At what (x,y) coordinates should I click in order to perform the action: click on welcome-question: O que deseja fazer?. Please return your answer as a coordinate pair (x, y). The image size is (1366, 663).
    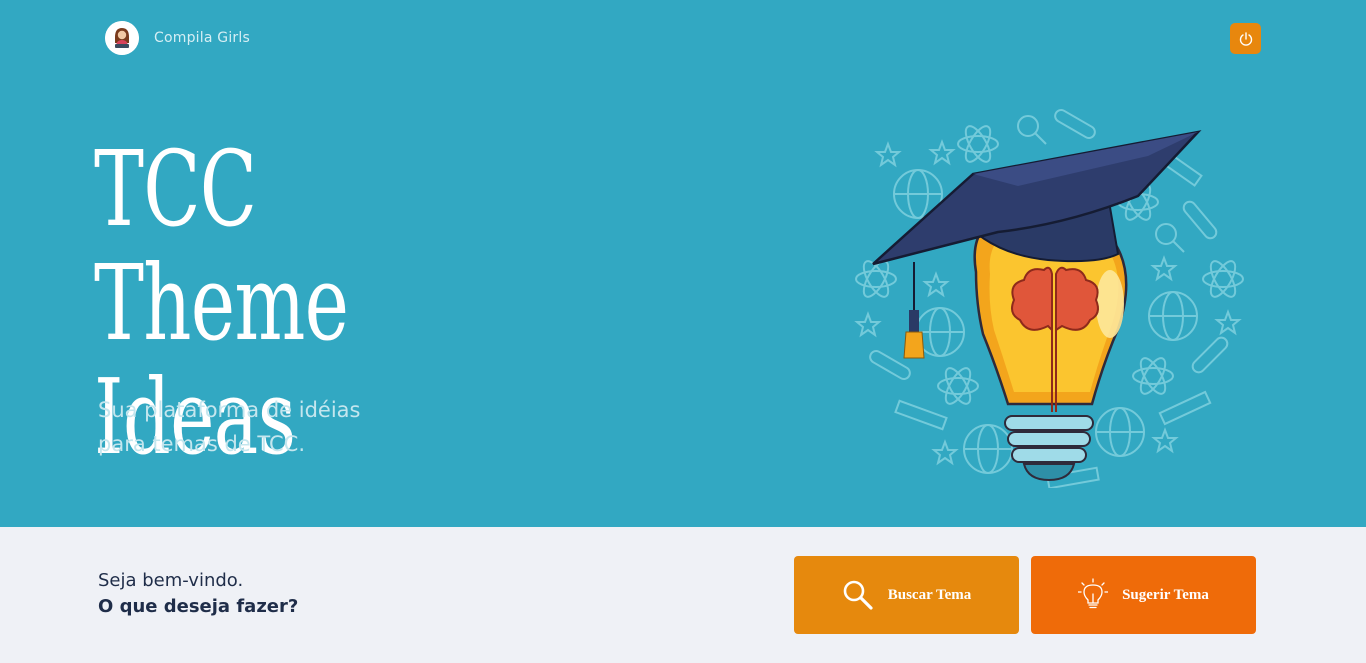
    Looking at the image, I should click on (198, 606).